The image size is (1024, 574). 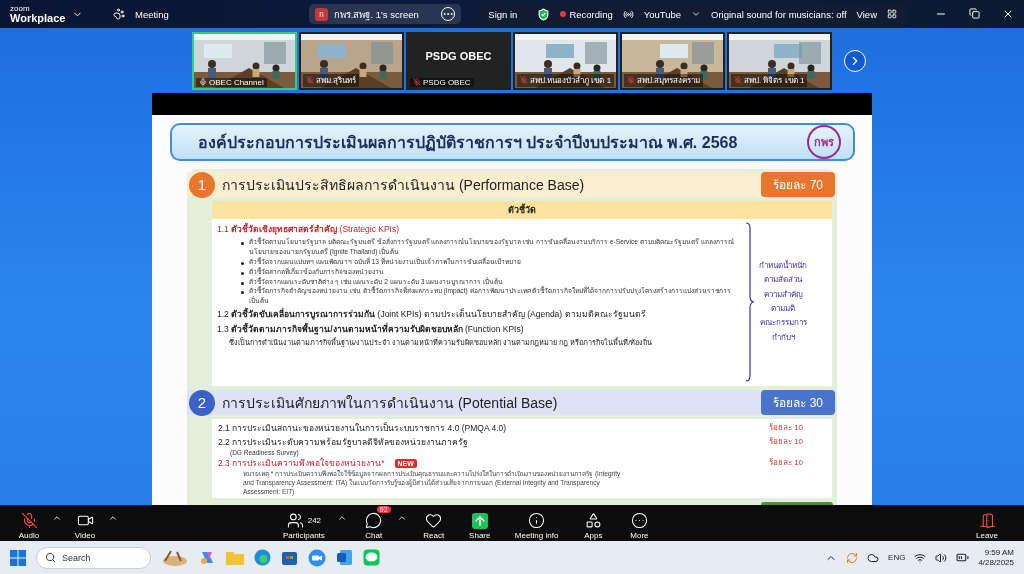 I want to click on indicator-heading: 2.3 การประเมินความพึงพอใจของหน่วยงาน*, so click(x=301, y=463).